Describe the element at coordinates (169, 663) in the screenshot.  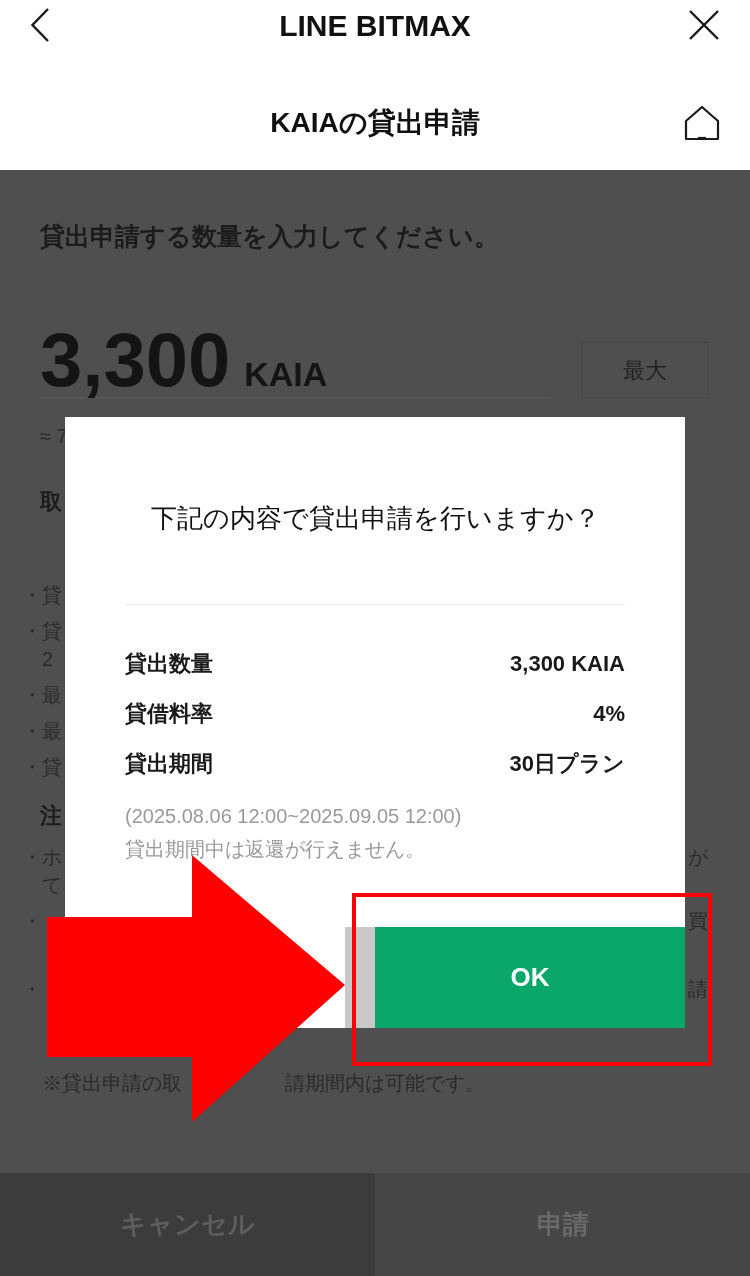
I see `detail-label: 貸出数量` at that location.